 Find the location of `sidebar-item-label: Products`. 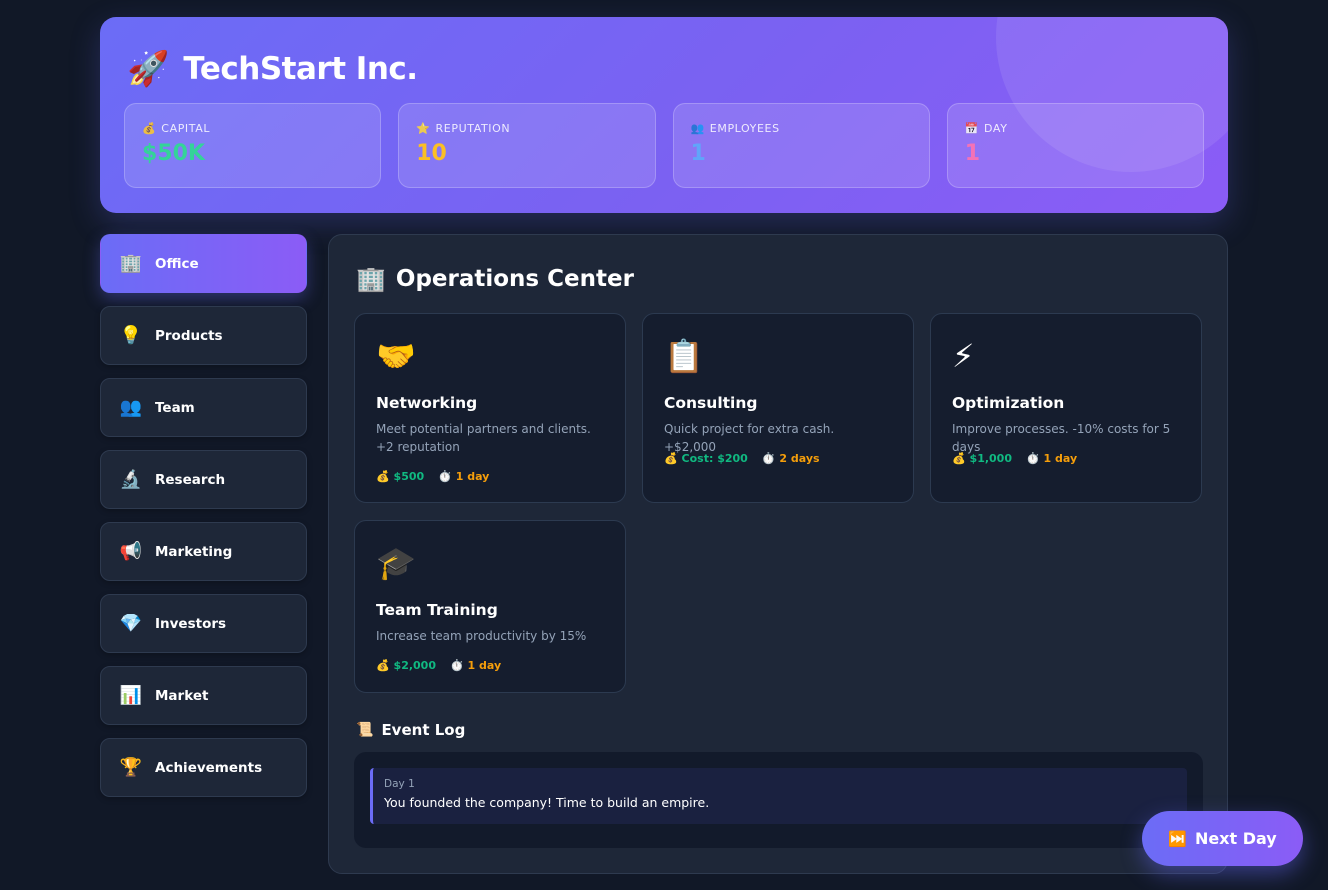

sidebar-item-label: Products is located at coordinates (189, 335).